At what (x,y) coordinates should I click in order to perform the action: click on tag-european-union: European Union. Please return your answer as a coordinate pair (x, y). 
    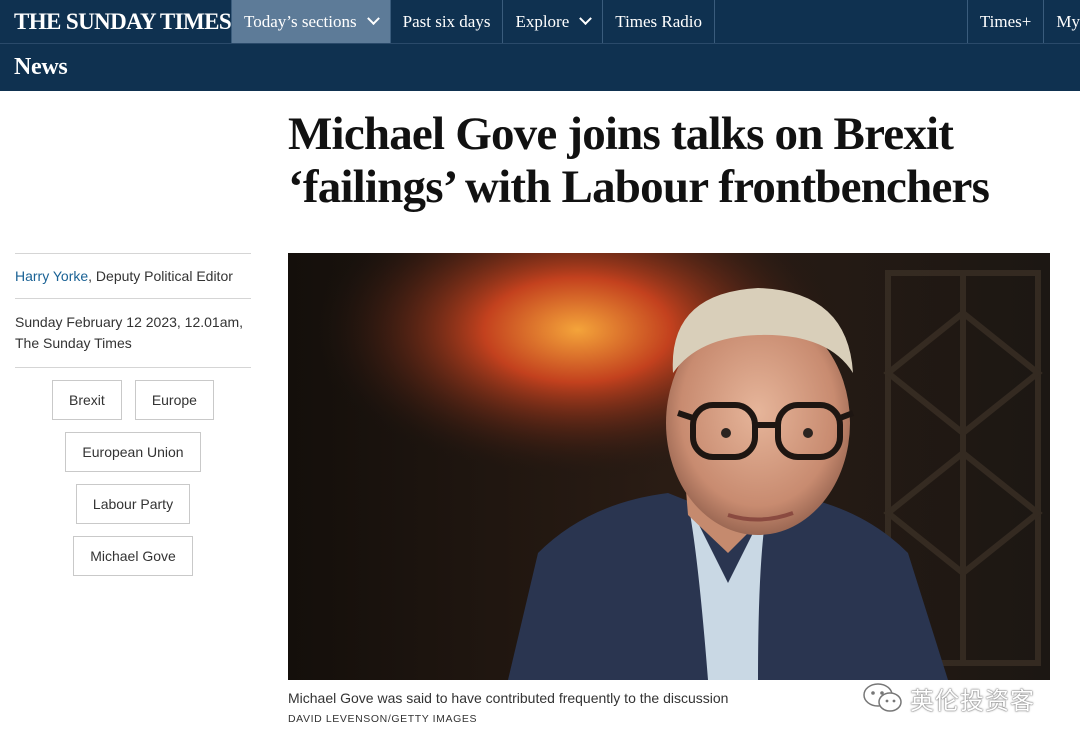
    Looking at the image, I should click on (133, 452).